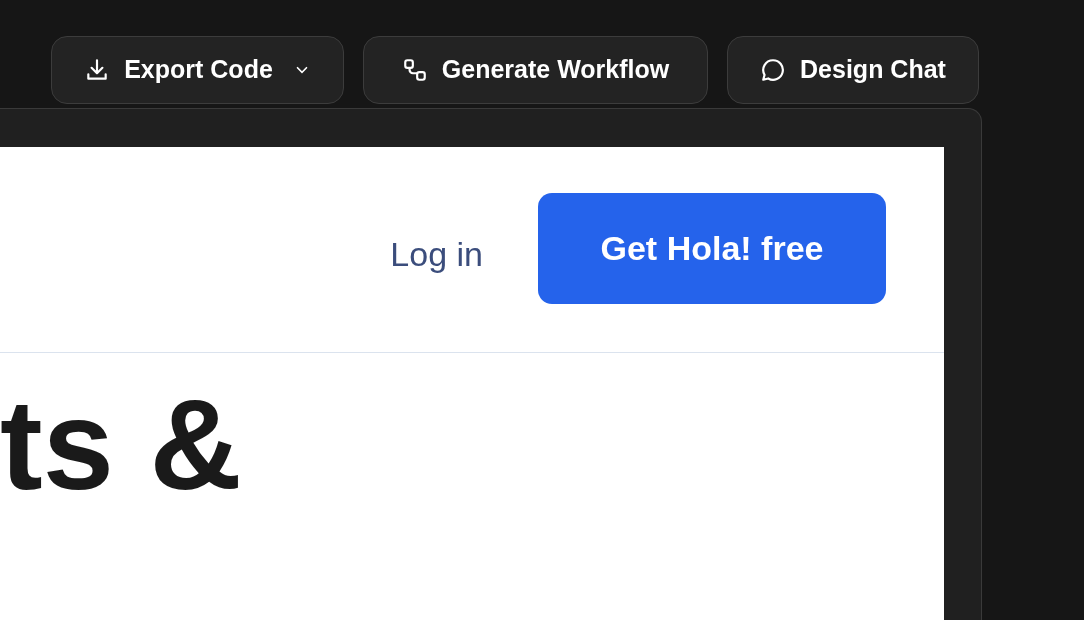  What do you see at coordinates (773, 70) in the screenshot?
I see `chat-icon` at bounding box center [773, 70].